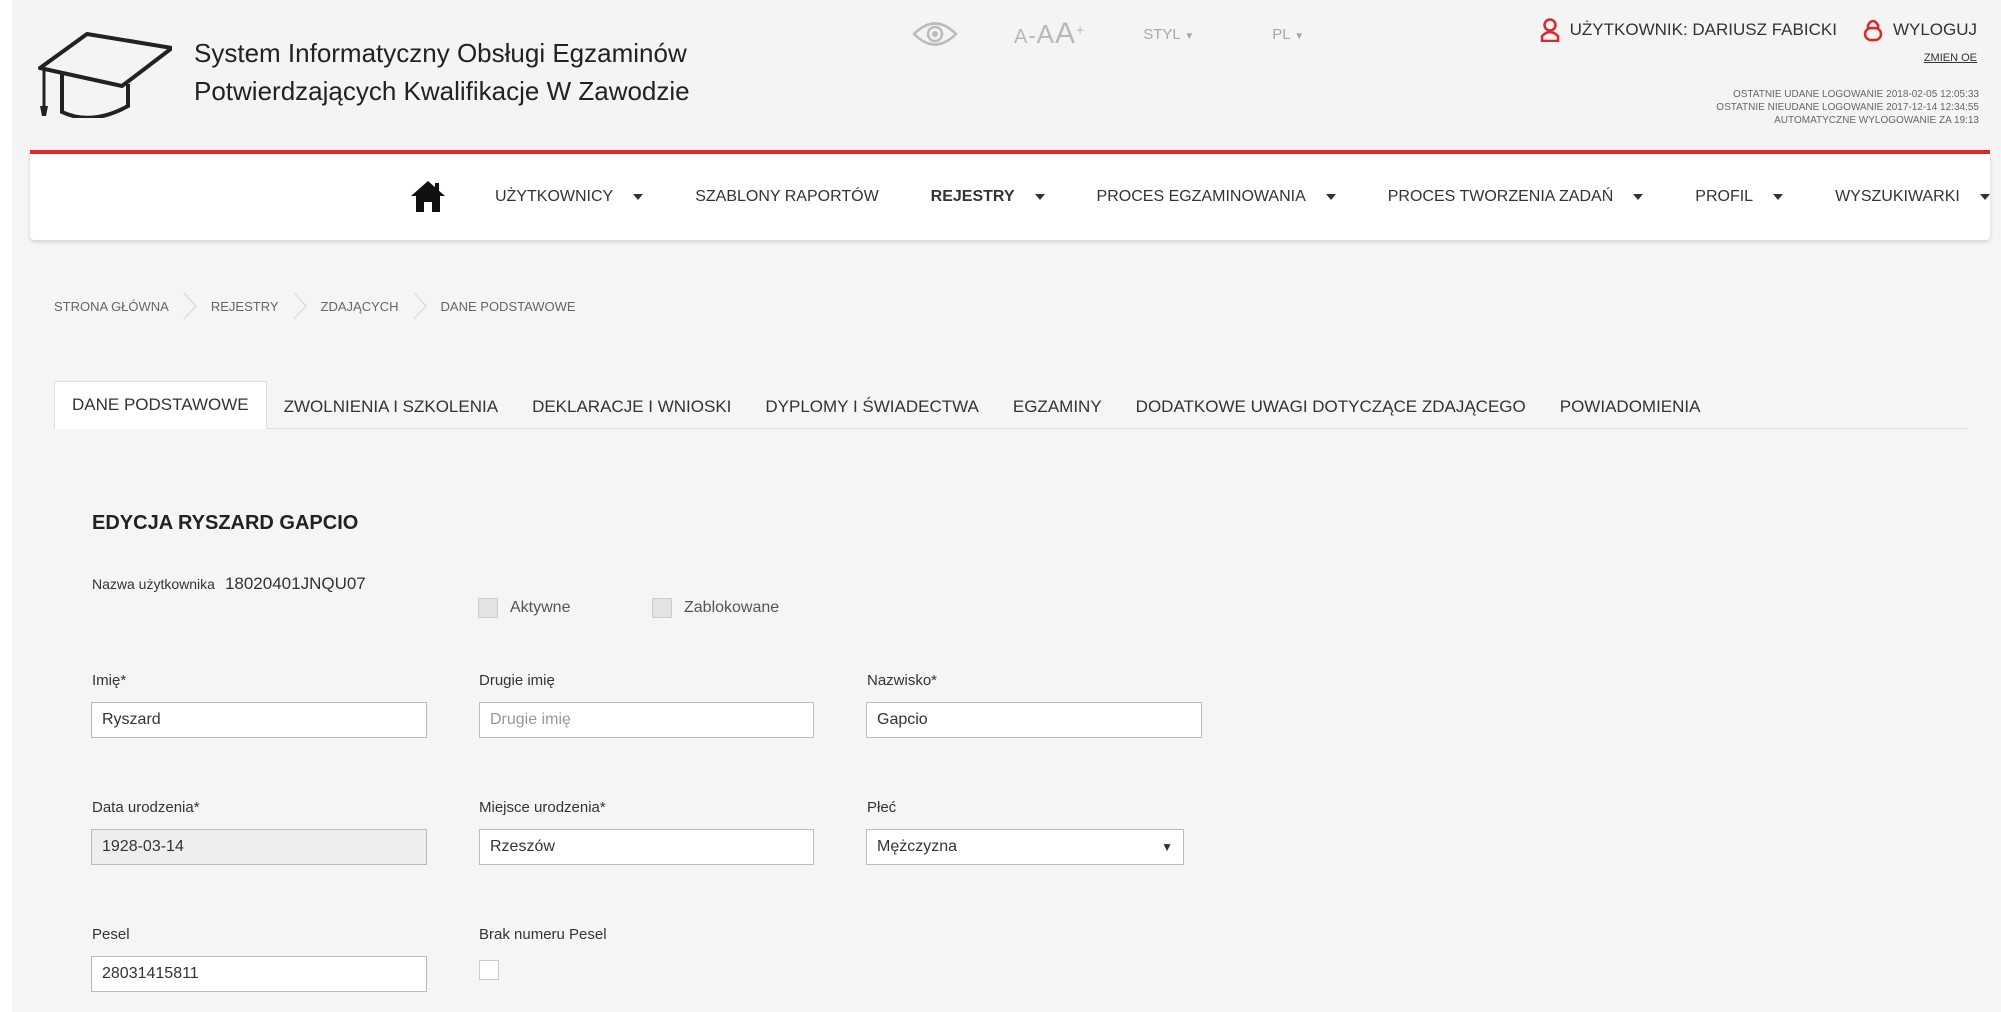 The width and height of the screenshot is (2001, 1012). What do you see at coordinates (245, 306) in the screenshot?
I see `breadcrumb-item: REJESTRY` at bounding box center [245, 306].